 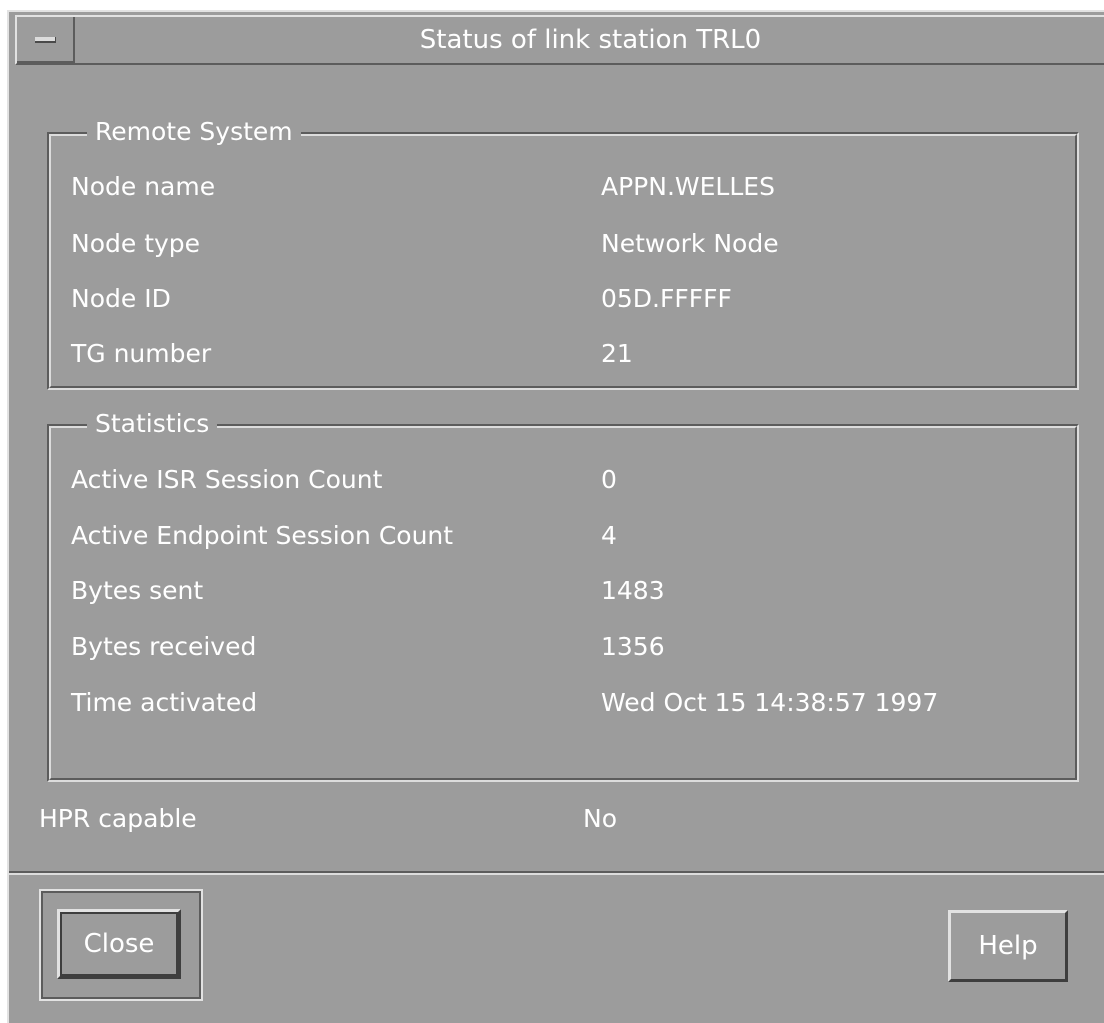 What do you see at coordinates (143, 186) in the screenshot?
I see `node-name-label: Node name` at bounding box center [143, 186].